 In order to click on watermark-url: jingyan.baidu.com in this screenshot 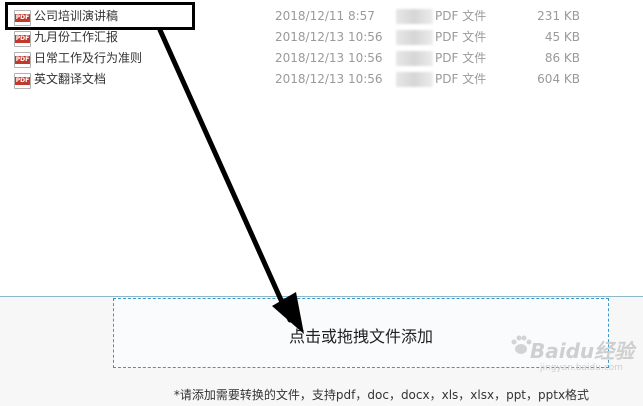, I will do `click(582, 368)`.